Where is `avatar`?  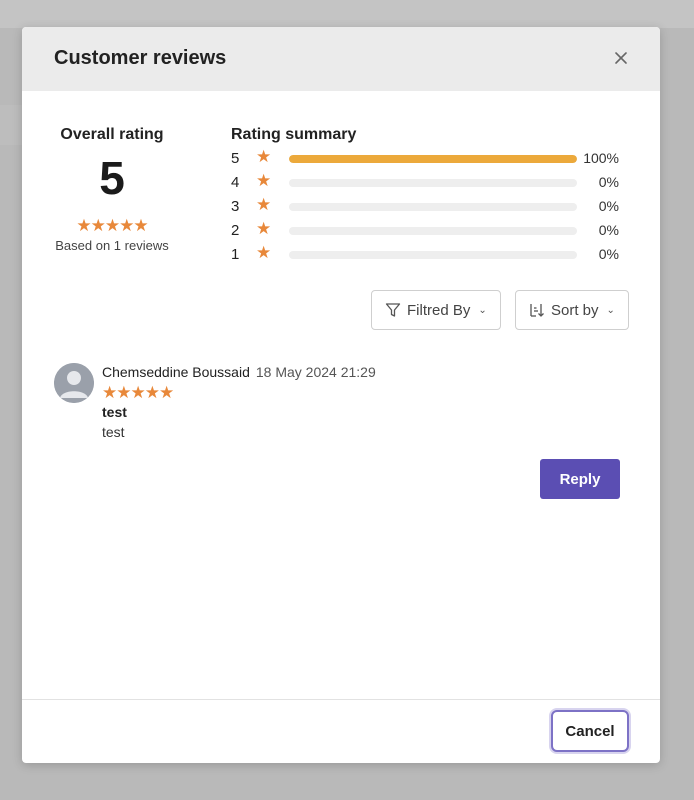 avatar is located at coordinates (74, 383).